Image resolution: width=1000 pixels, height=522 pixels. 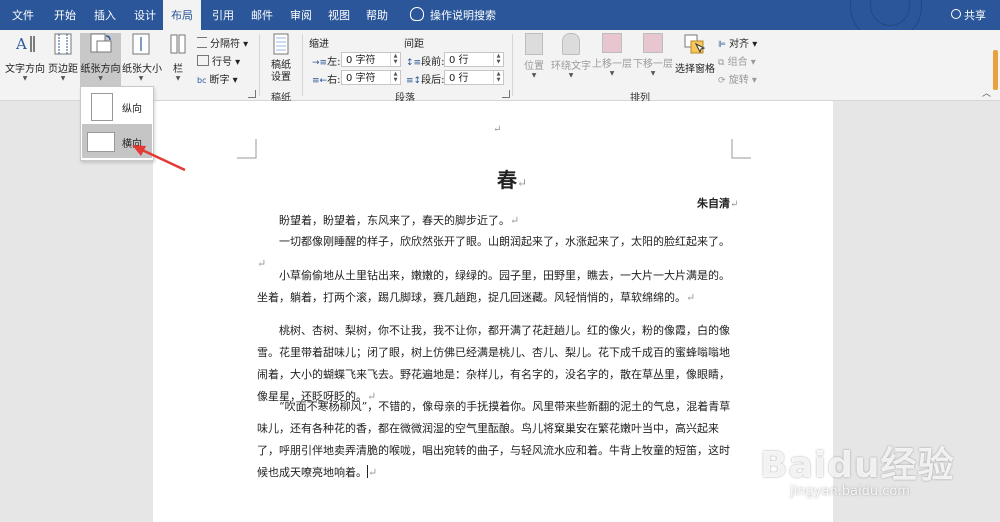 I want to click on indent-right-text: 右:, so click(x=334, y=80).